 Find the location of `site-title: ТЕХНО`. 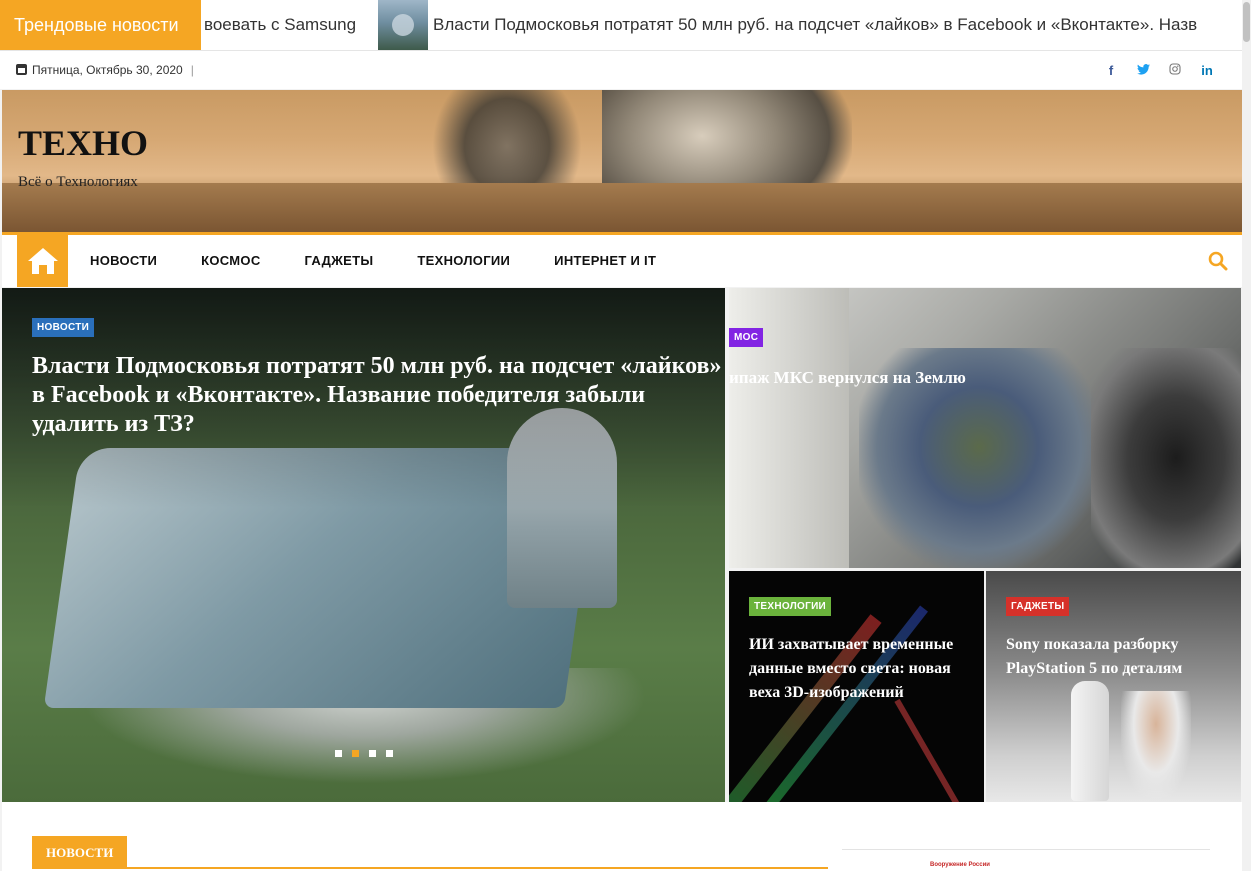

site-title: ТЕХНО is located at coordinates (83, 143).